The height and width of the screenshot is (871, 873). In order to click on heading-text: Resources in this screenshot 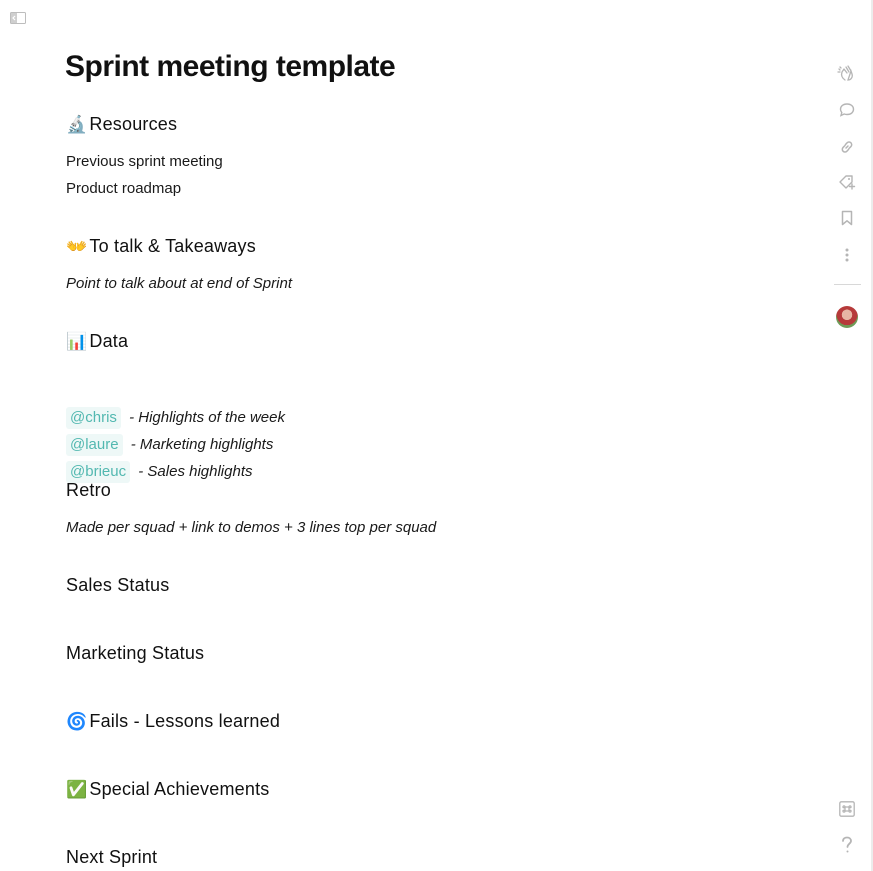, I will do `click(133, 124)`.